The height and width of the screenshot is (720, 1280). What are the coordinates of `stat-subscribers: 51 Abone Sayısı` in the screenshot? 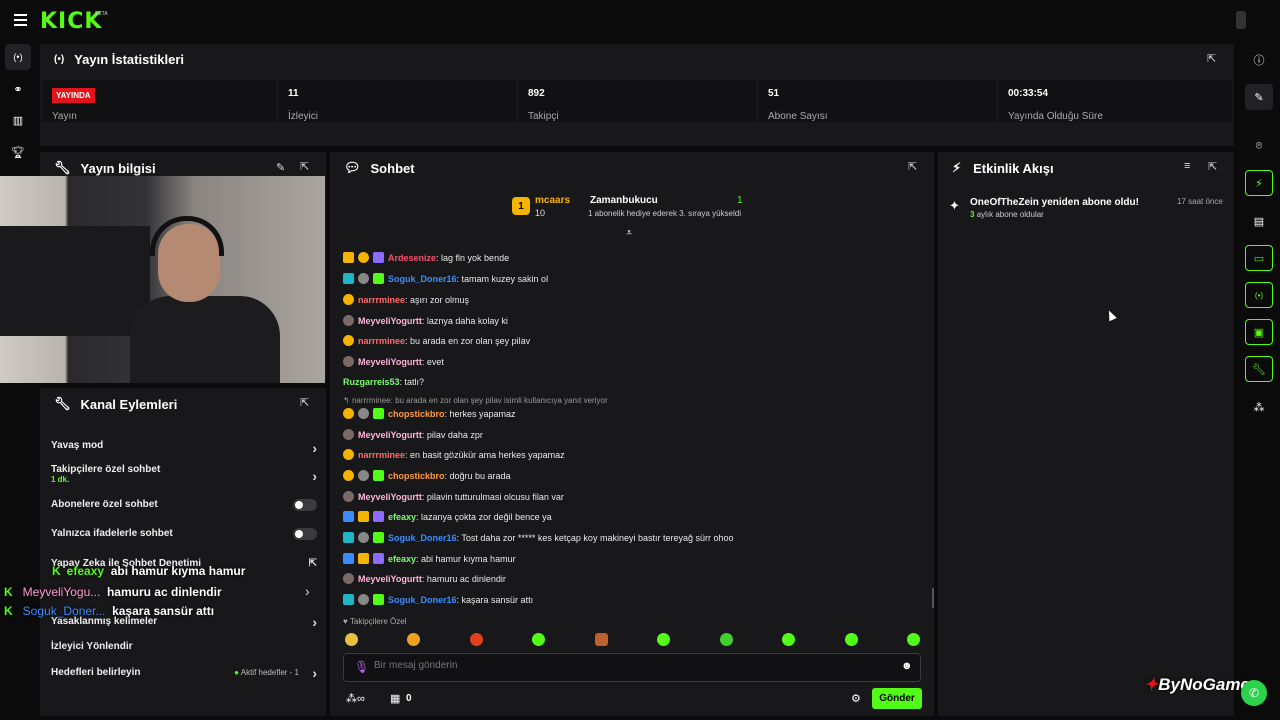 It's located at (877, 101).